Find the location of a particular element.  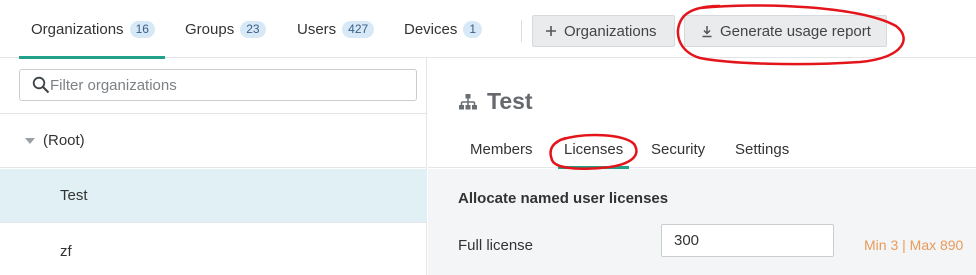

tab-users: Users 427 is located at coordinates (336, 29).